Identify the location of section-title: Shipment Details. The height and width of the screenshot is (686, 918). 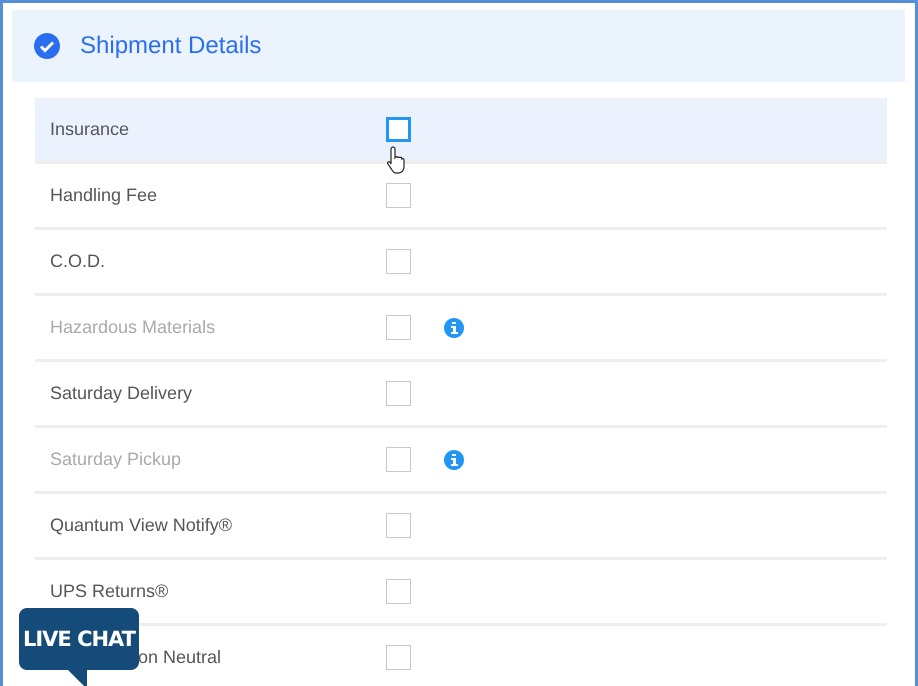
(171, 46).